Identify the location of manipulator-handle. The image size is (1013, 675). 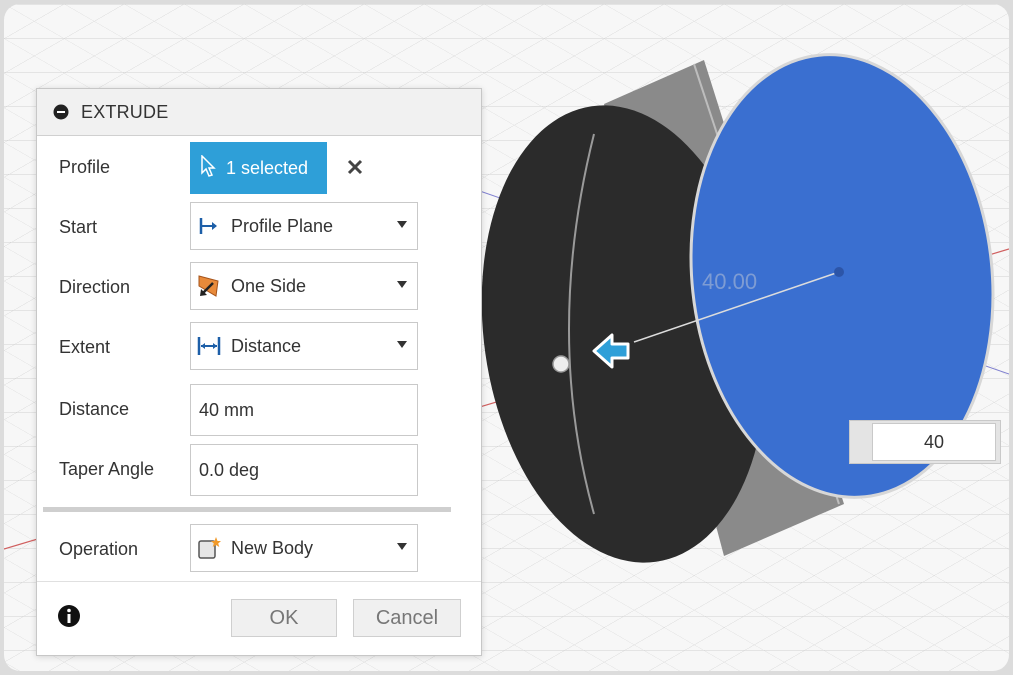
(561, 364).